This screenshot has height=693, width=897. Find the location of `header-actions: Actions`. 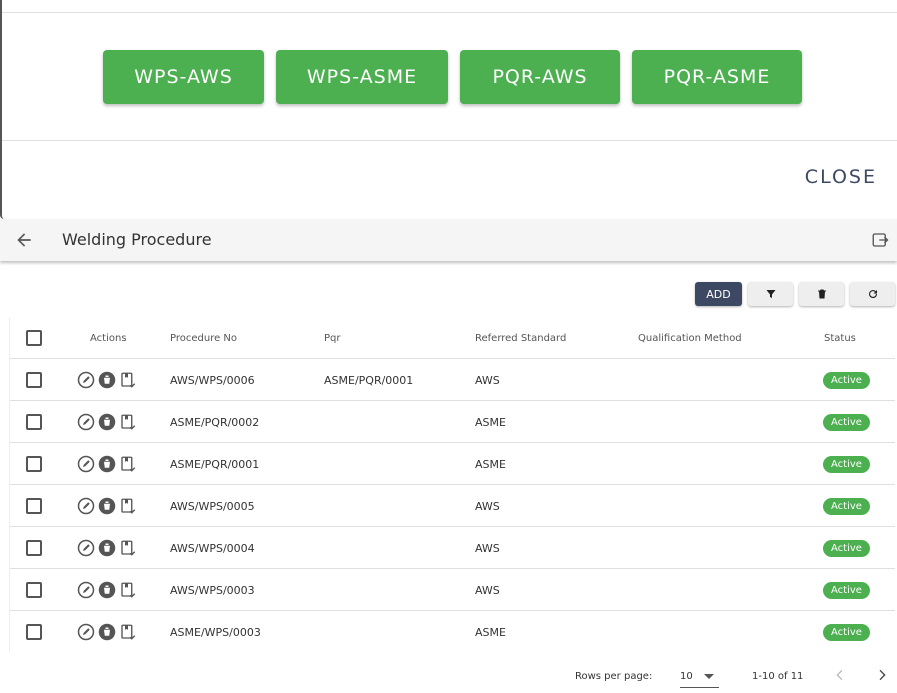

header-actions: Actions is located at coordinates (108, 338).